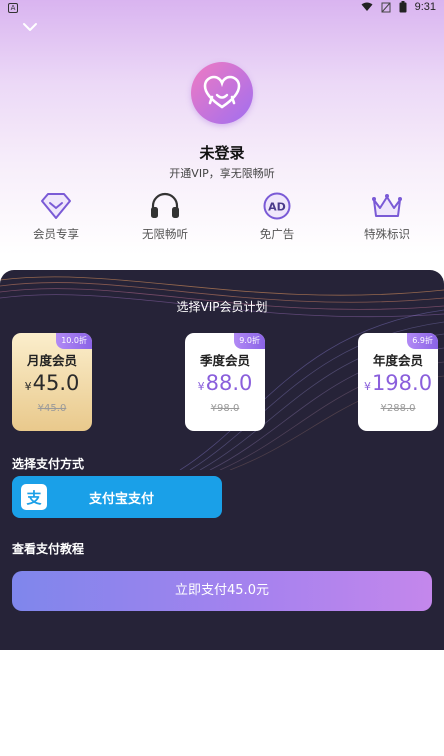 This screenshot has width=444, height=756. I want to click on signal-icon, so click(386, 7).